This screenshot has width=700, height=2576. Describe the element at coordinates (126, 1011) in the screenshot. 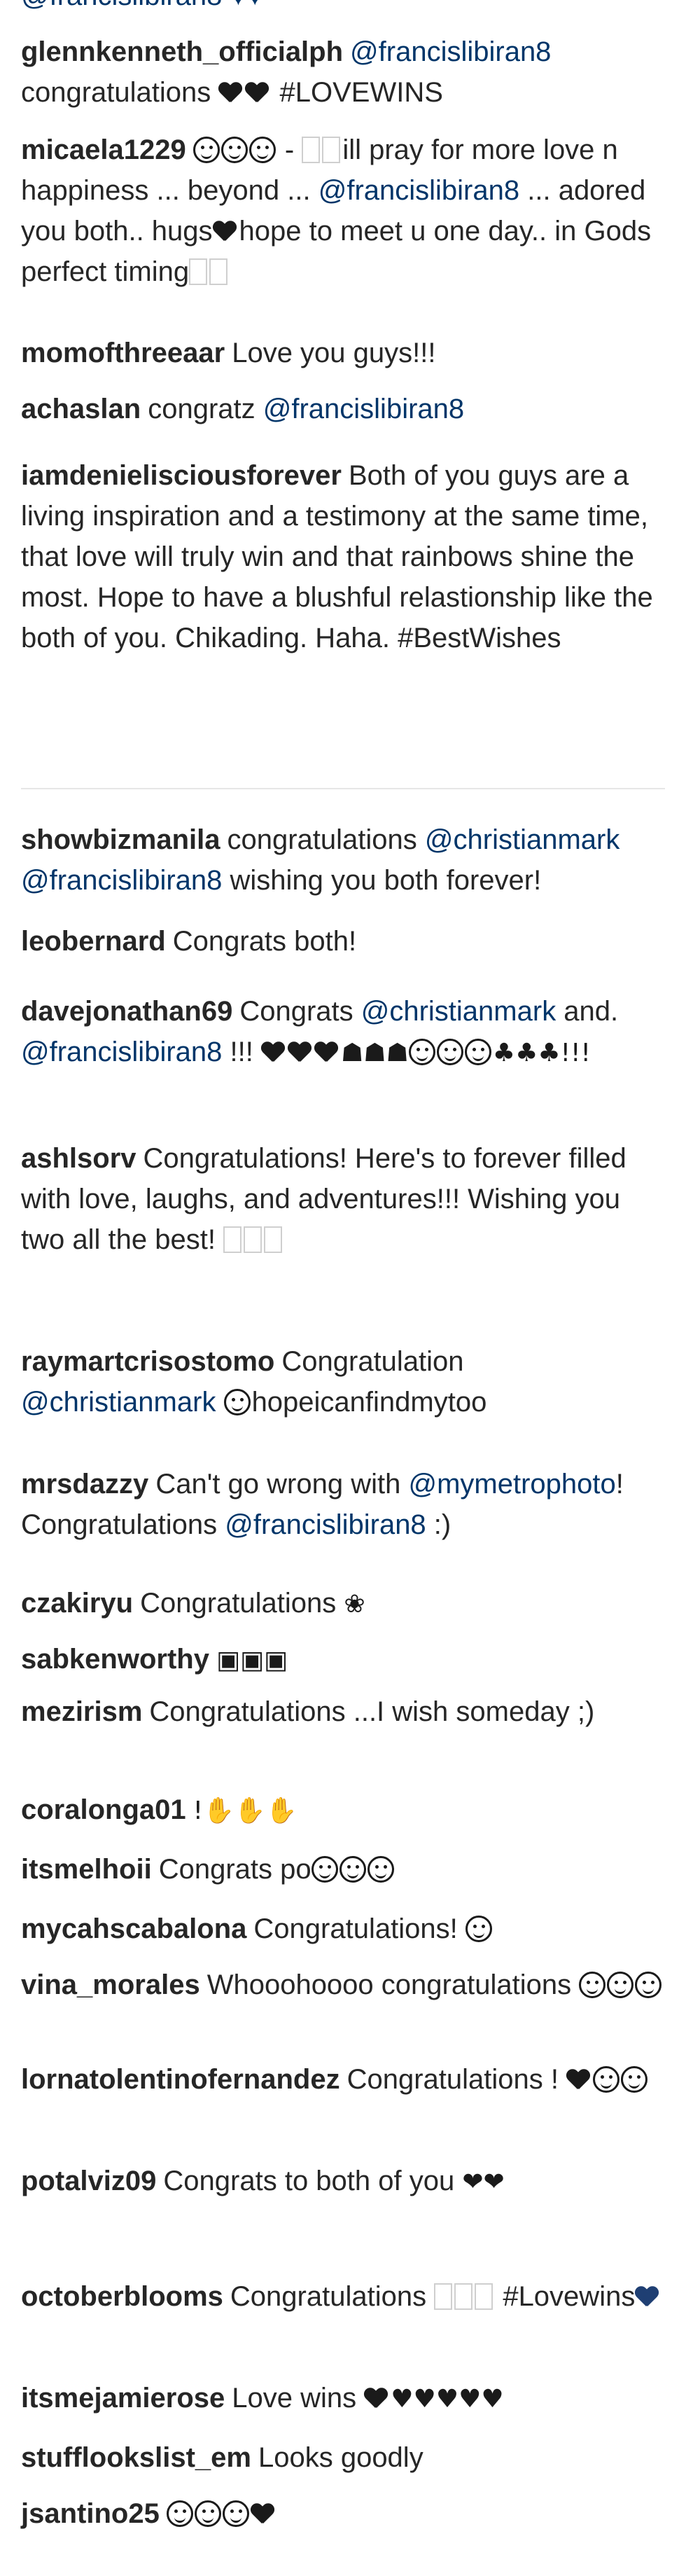

I see `comment-username-link: davejonathan69` at that location.